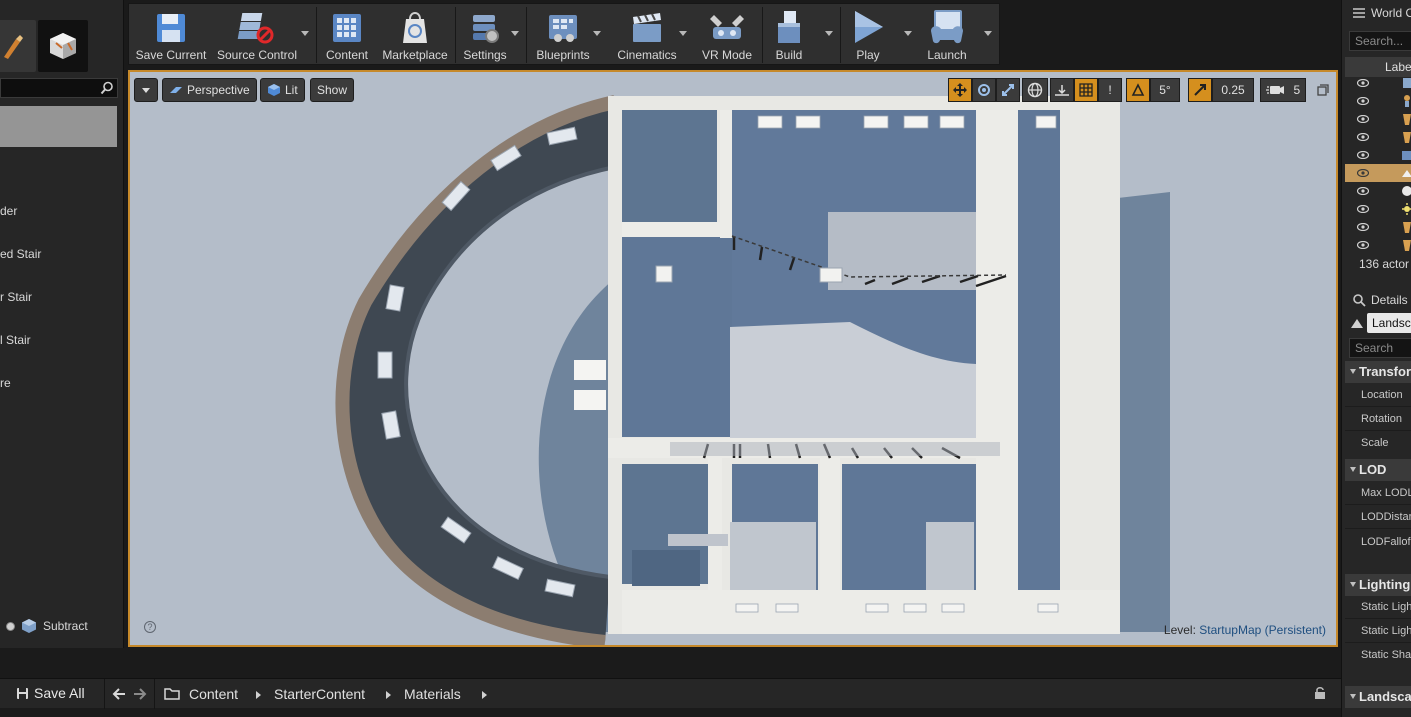 This screenshot has height=717, width=1411. Describe the element at coordinates (1138, 90) in the screenshot. I see `rotation-snap-toggle` at that location.